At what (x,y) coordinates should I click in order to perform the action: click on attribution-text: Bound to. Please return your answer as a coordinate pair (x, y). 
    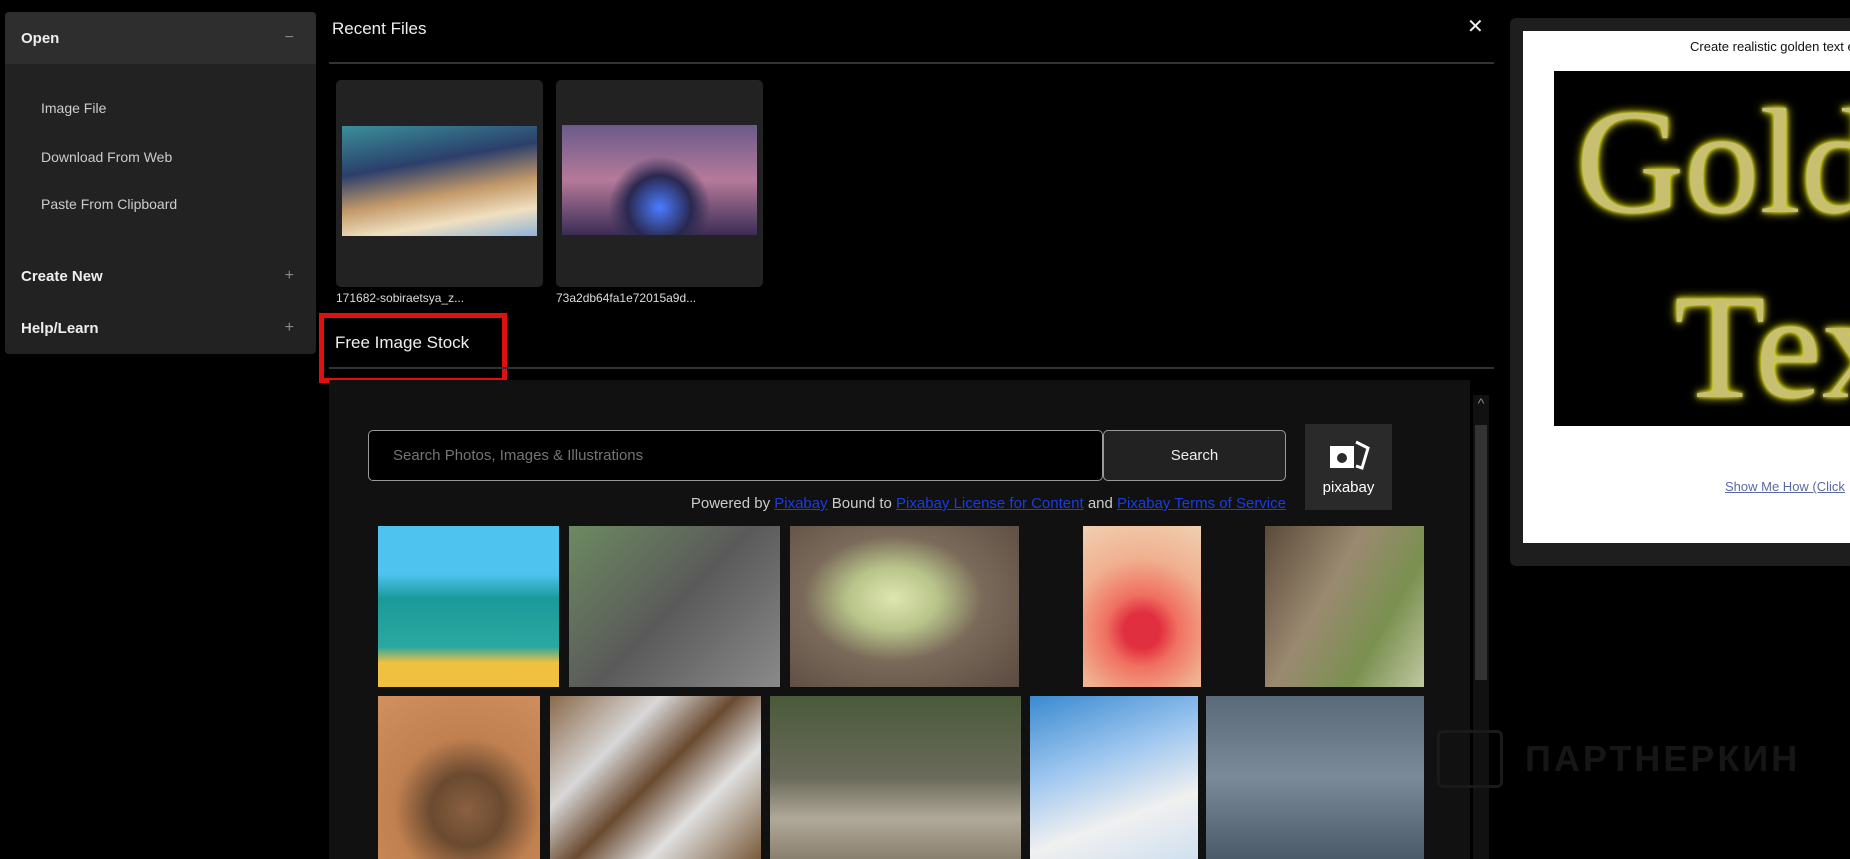
    Looking at the image, I should click on (861, 503).